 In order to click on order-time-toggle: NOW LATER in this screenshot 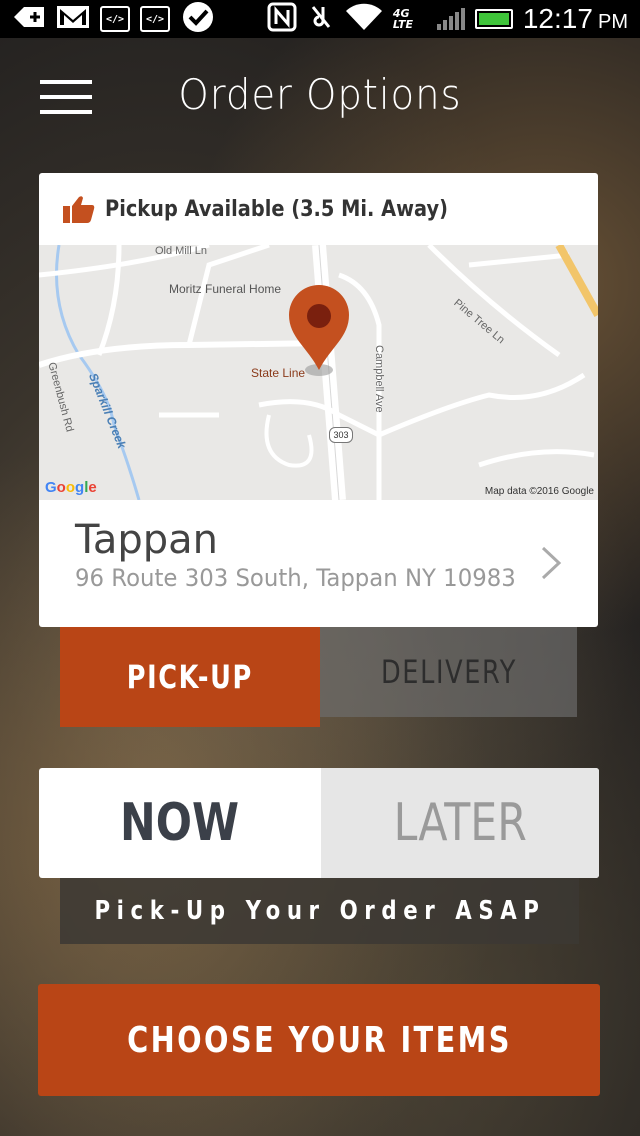, I will do `click(319, 823)`.